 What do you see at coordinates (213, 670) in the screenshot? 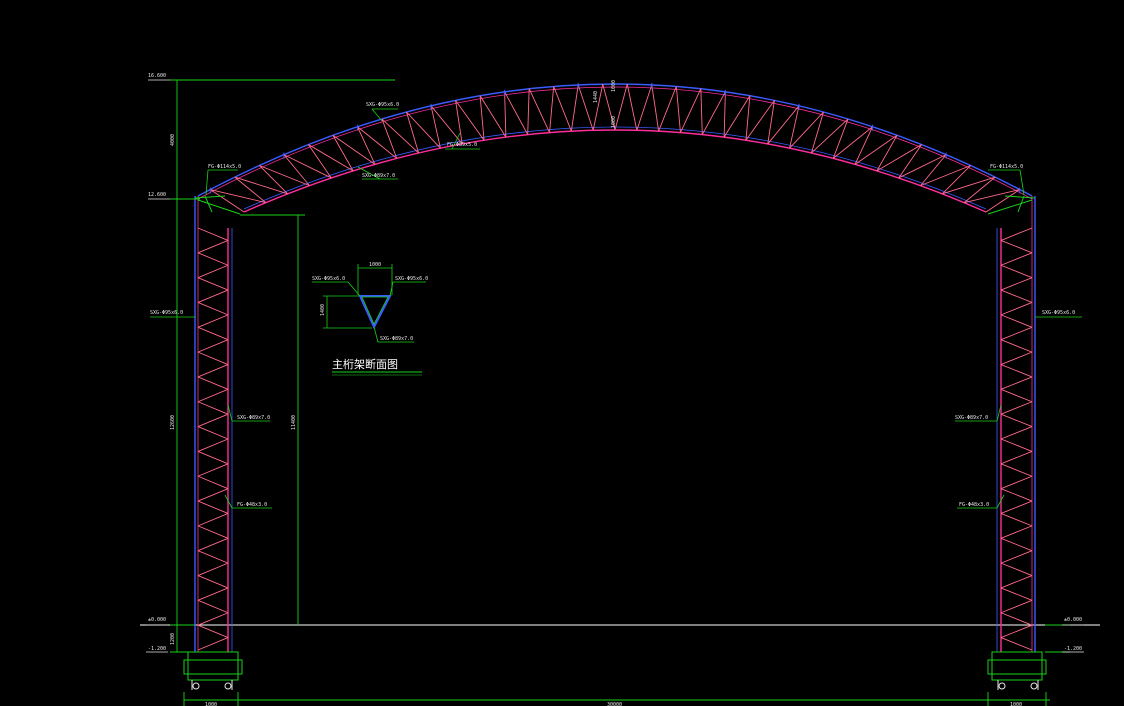
I see `left-base-footing` at bounding box center [213, 670].